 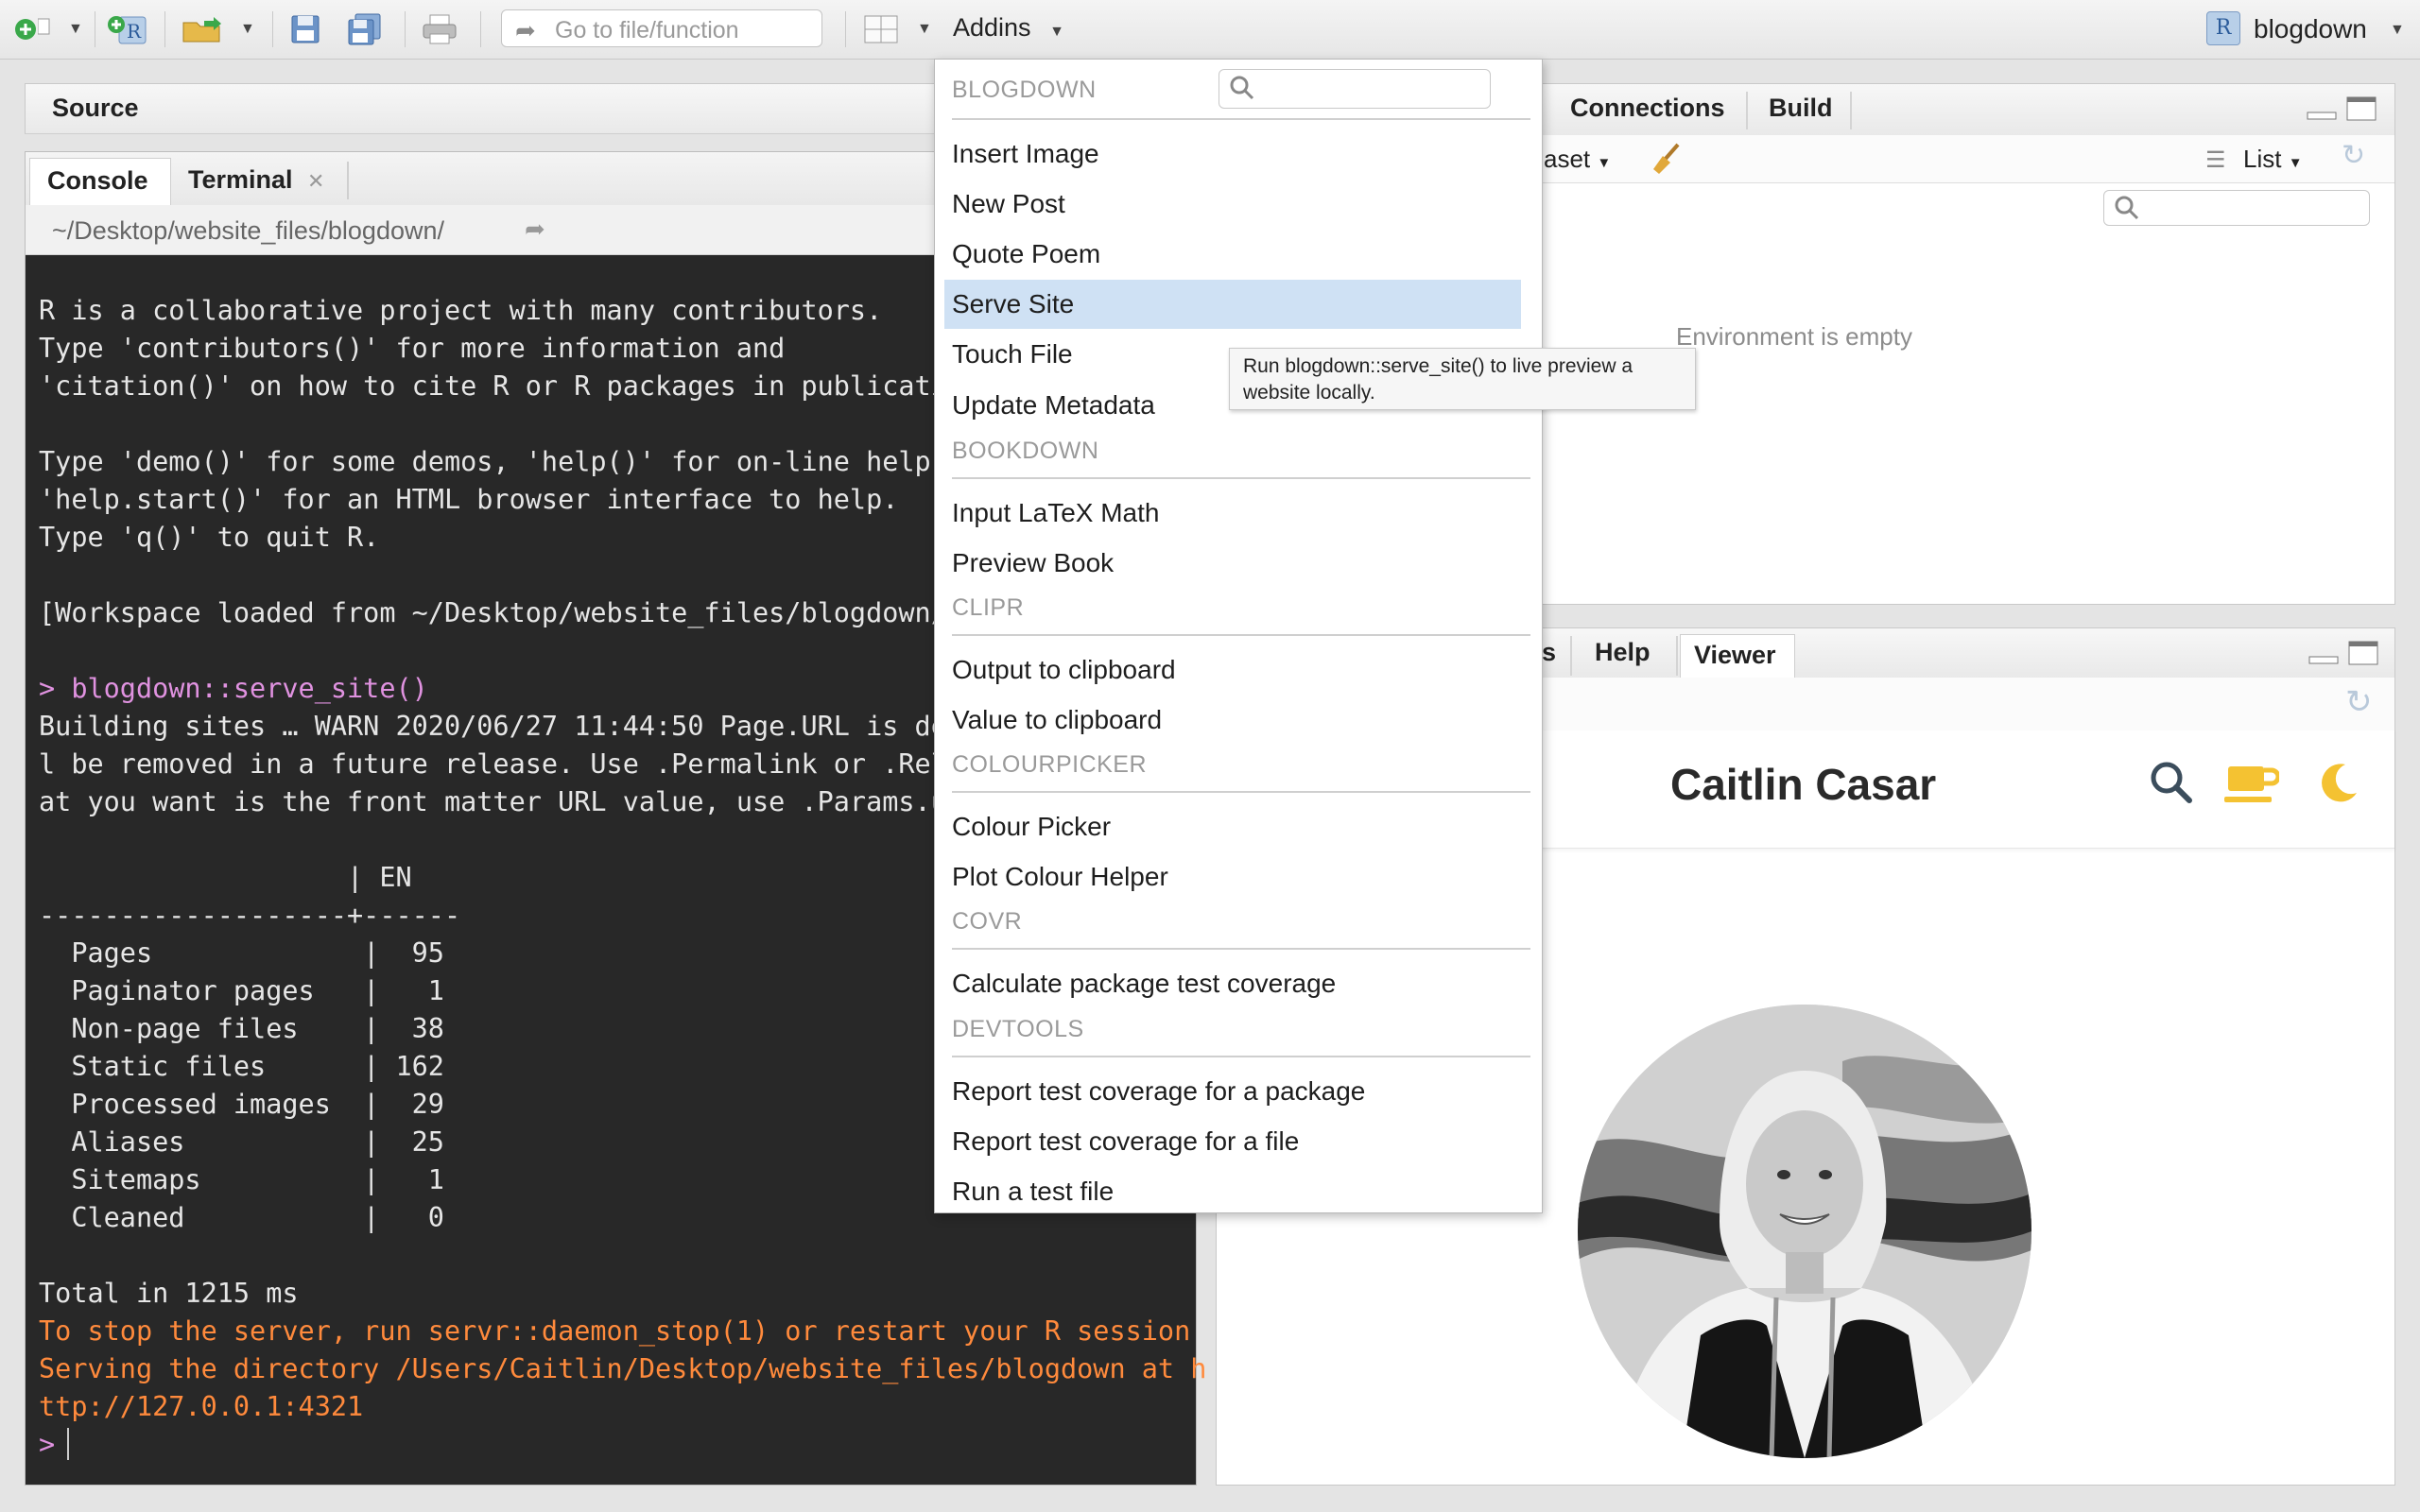 I want to click on menu-item-output-to-clipboard: Output to clipboard, so click(x=1238, y=670).